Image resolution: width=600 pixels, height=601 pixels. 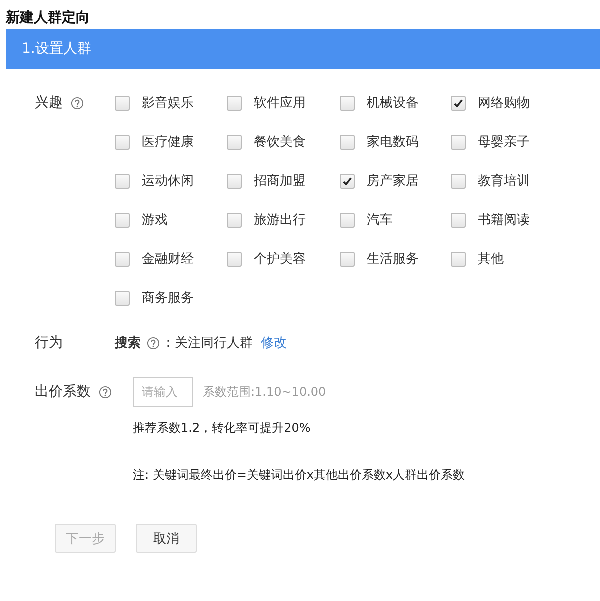 What do you see at coordinates (393, 103) in the screenshot?
I see `checkbox-label: 机械设备` at bounding box center [393, 103].